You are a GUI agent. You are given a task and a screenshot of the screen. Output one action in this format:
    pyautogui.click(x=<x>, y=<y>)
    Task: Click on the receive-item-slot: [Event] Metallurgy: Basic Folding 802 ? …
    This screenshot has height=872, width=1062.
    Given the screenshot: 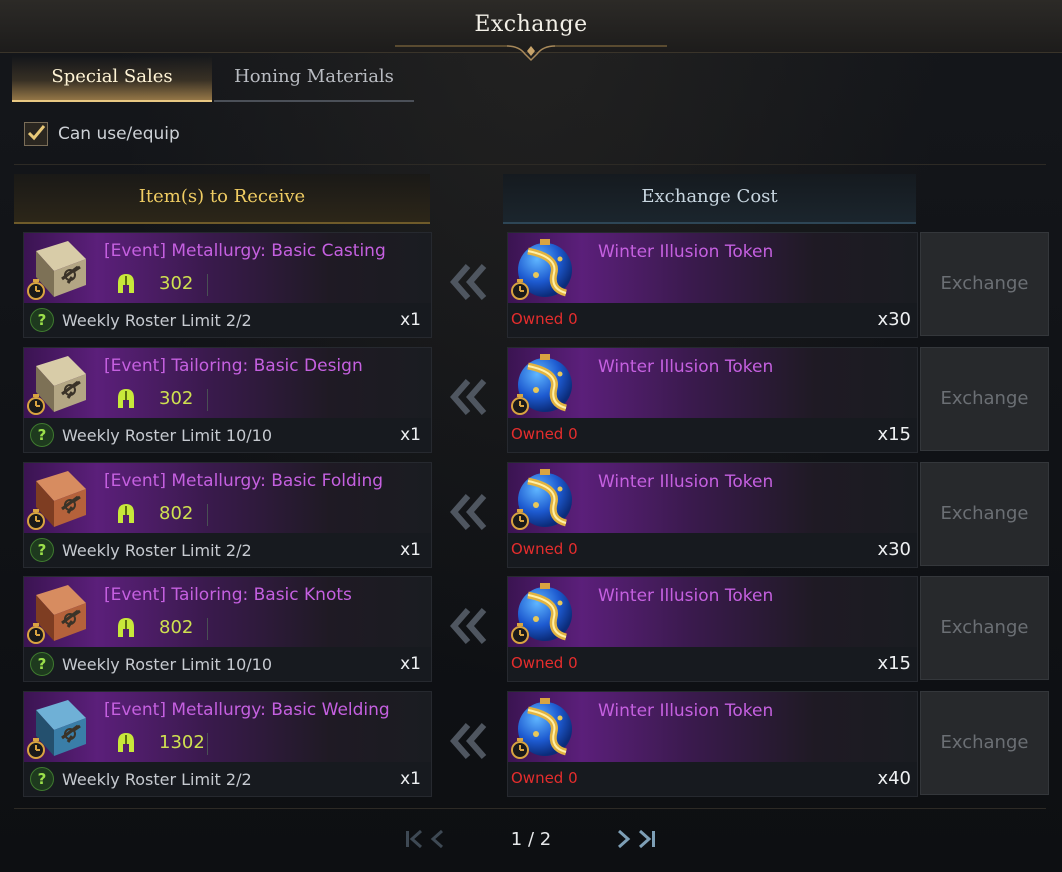 What is the action you would take?
    pyautogui.click(x=227, y=515)
    